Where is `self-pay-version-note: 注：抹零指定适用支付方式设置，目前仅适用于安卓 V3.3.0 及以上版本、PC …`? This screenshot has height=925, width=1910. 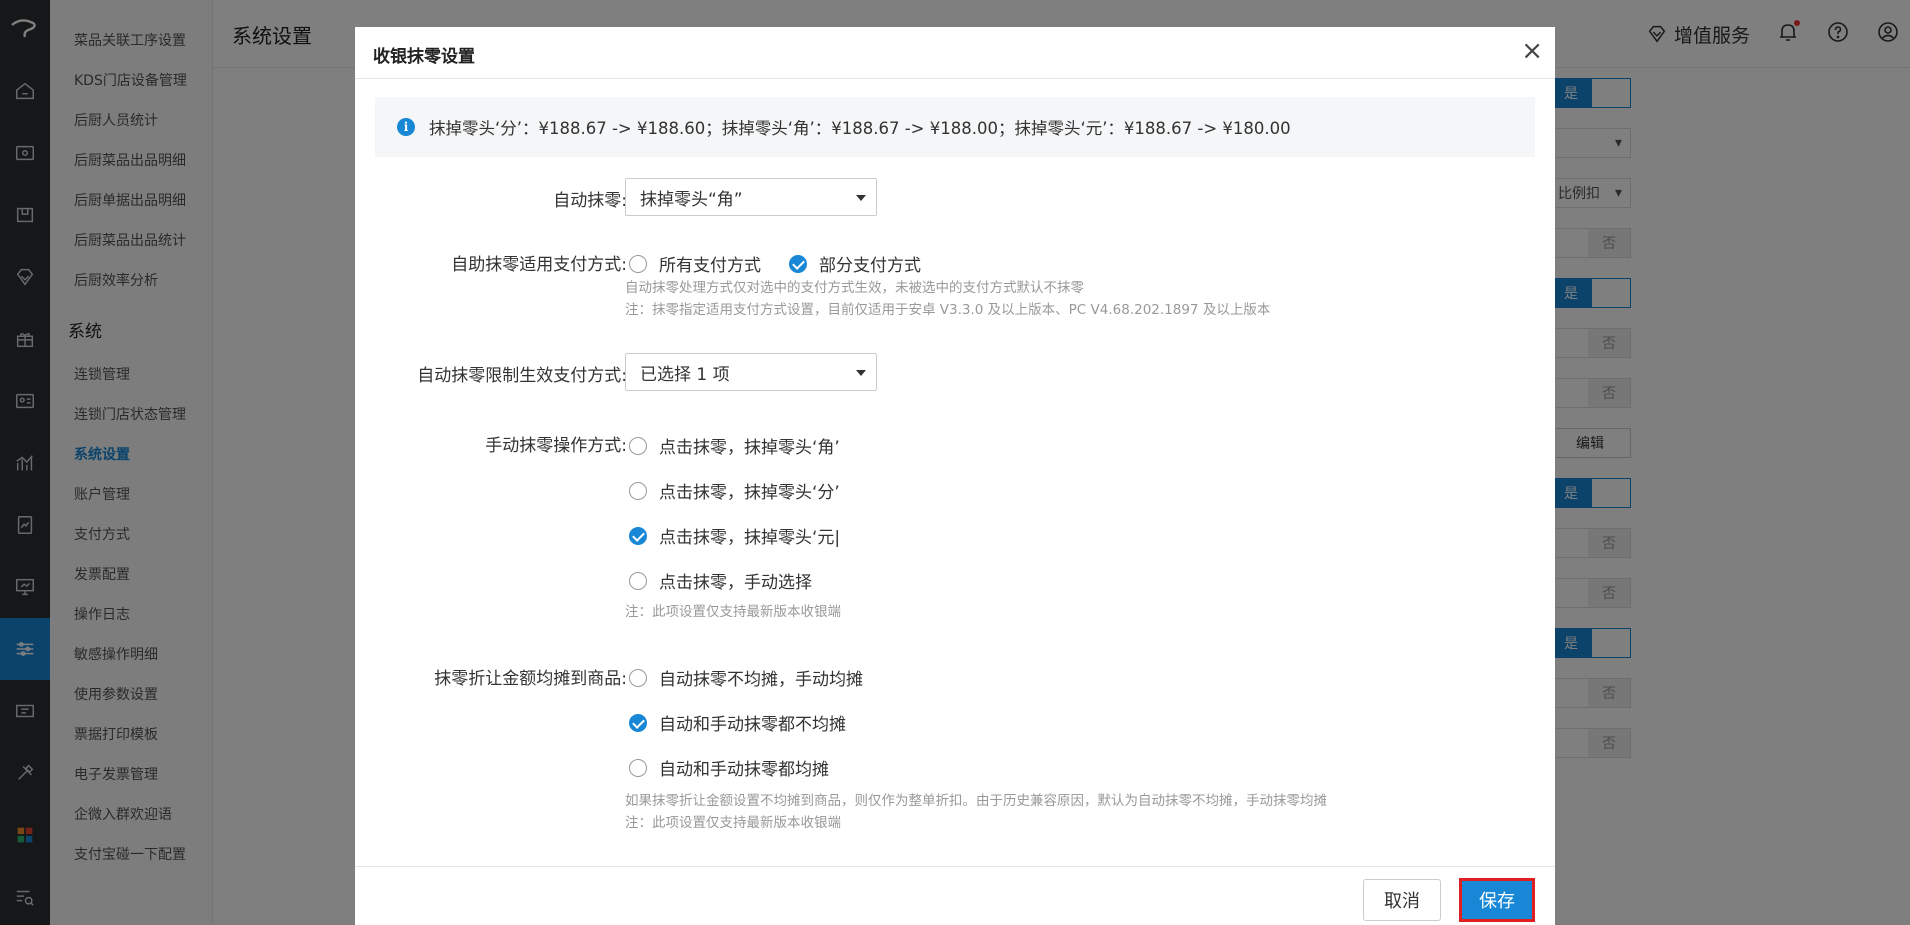 self-pay-version-note: 注：抹零指定适用支付方式设置，目前仅适用于安卓 V3.3.0 及以上版本、PC … is located at coordinates (948, 310).